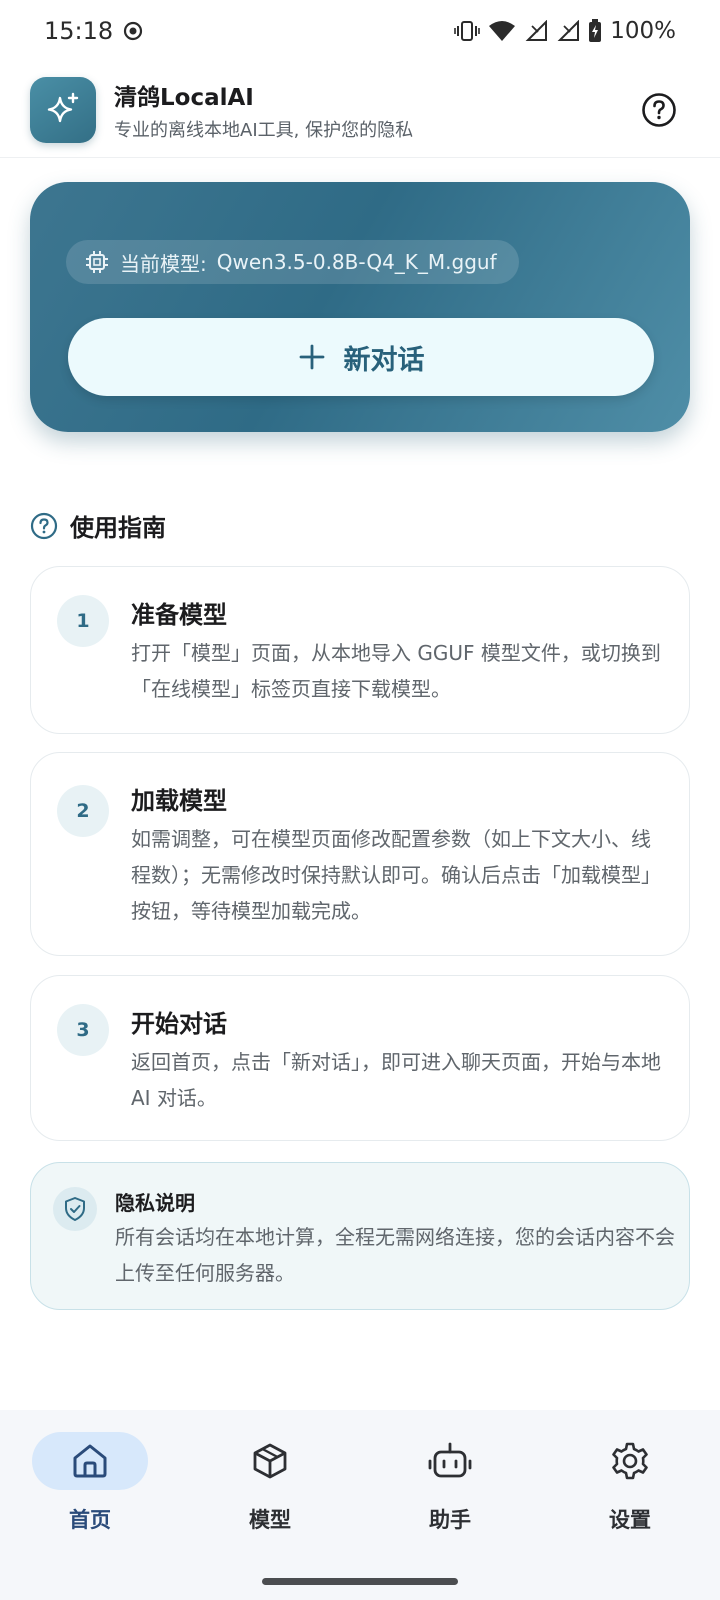 This screenshot has width=720, height=1600. I want to click on step-title: 加载模型, so click(179, 801).